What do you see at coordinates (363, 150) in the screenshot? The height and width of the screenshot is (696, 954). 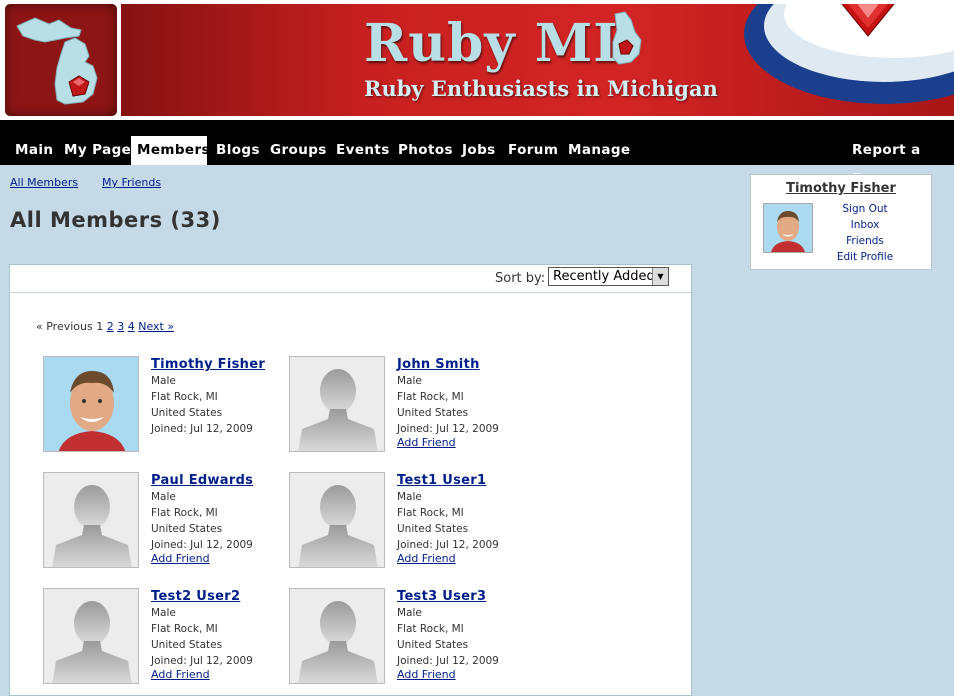 I see `nav-events: Events` at bounding box center [363, 150].